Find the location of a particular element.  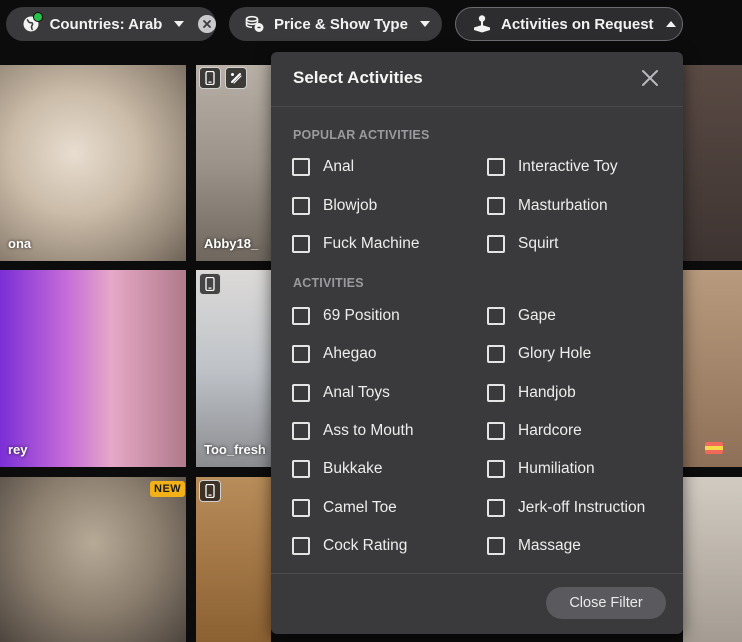

checkbox-blowjob: Blowjob is located at coordinates (335, 205).